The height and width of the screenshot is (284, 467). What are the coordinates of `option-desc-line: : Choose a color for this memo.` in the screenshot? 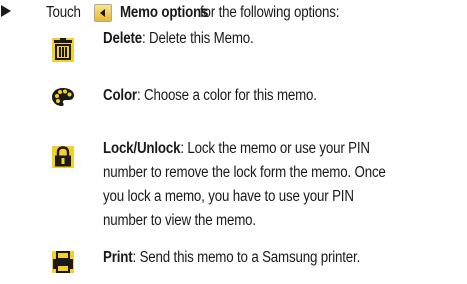 It's located at (226, 95).